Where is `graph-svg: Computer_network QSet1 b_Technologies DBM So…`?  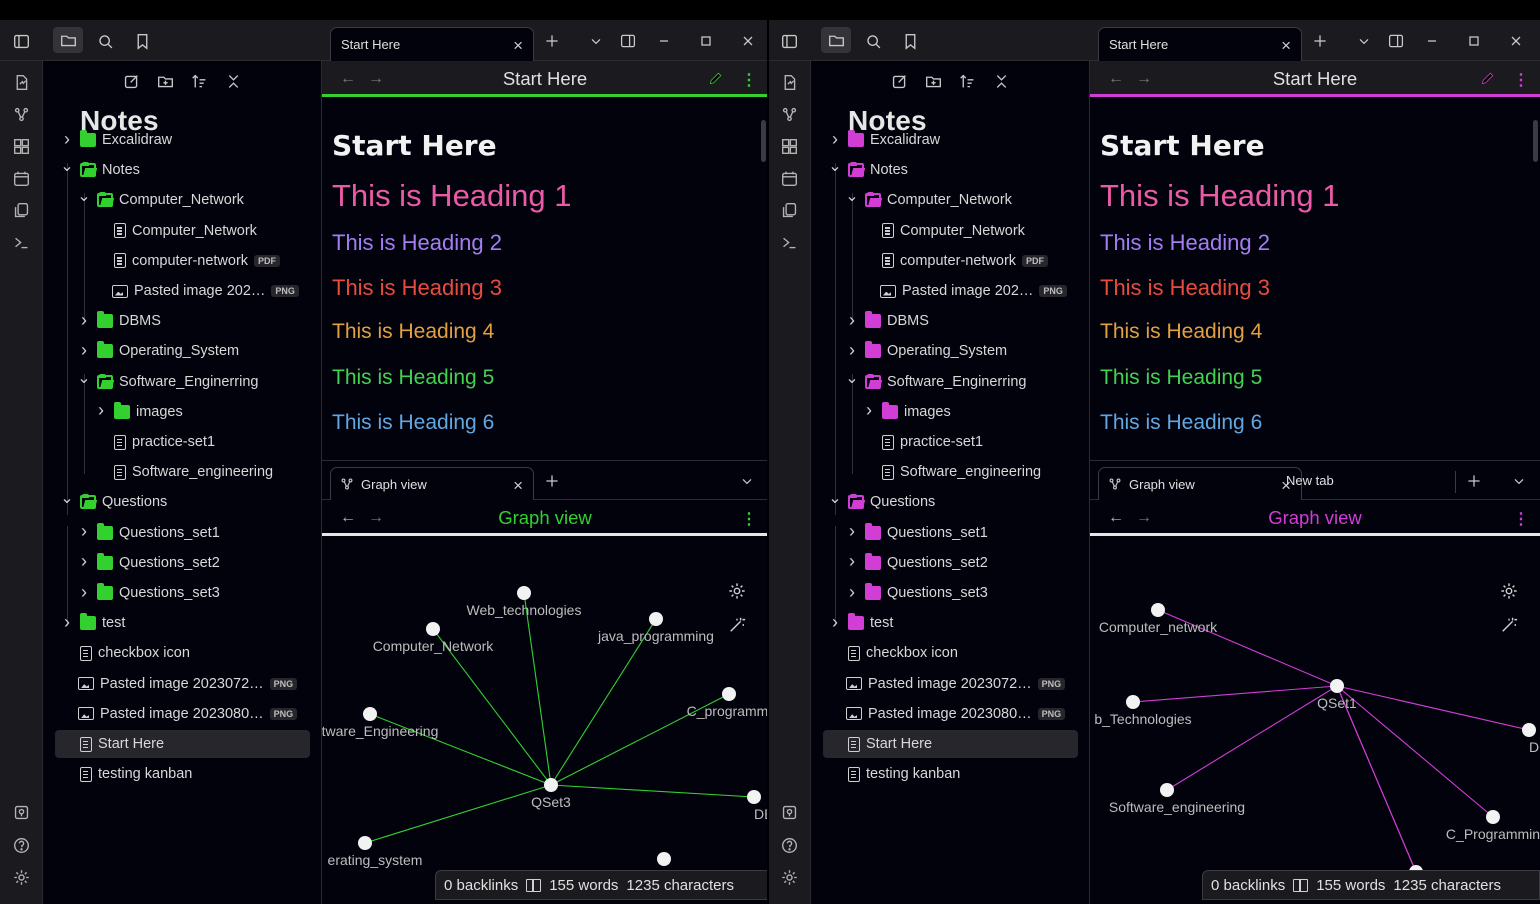 graph-svg: Computer_network QSet1 b_Technologies DBM So… is located at coordinates (1315, 721).